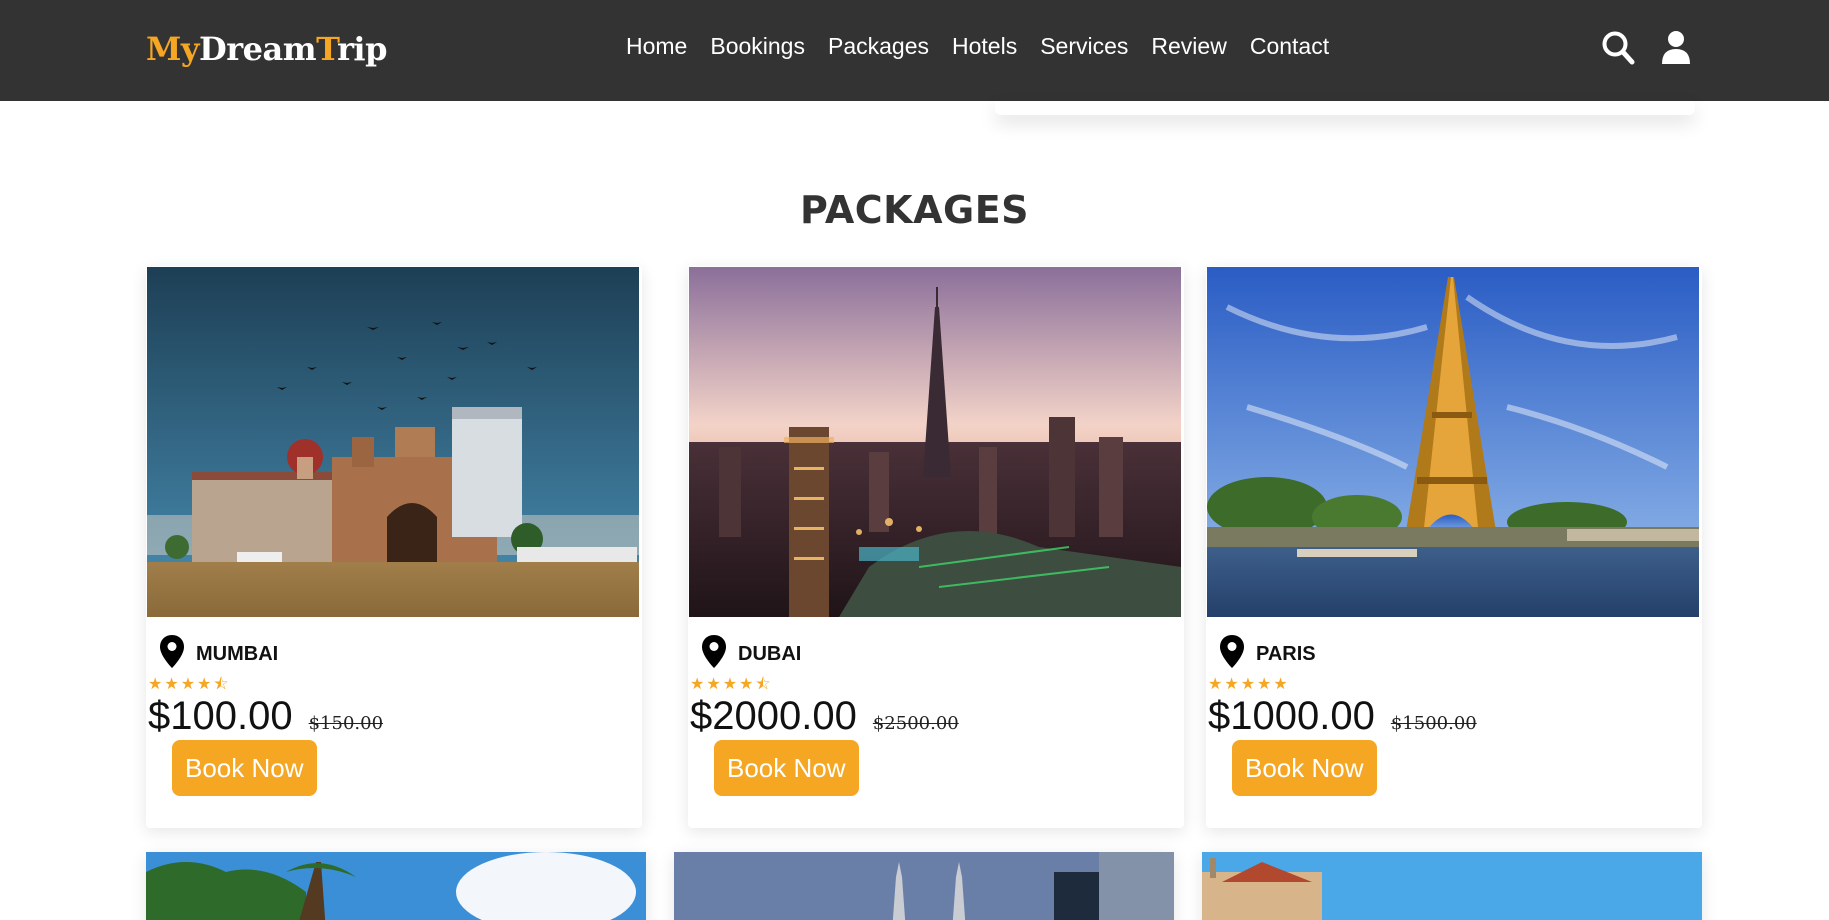  I want to click on logo-part: Dream, so click(258, 49).